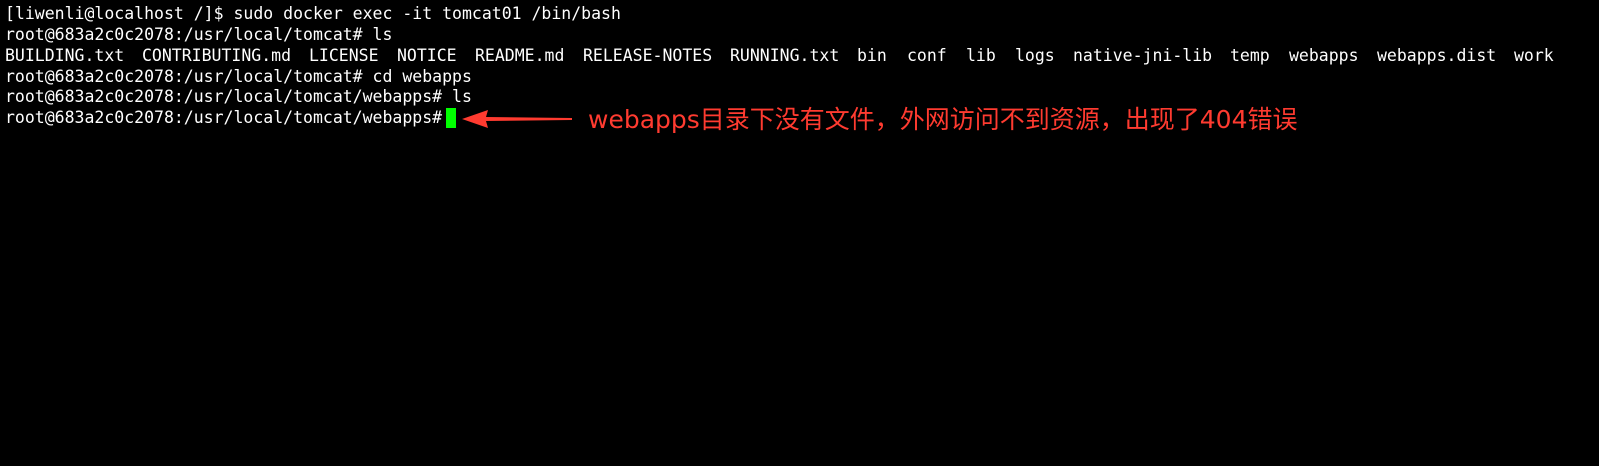 The image size is (1599, 466). Describe the element at coordinates (1035, 55) in the screenshot. I see `ls-entry: logs` at that location.